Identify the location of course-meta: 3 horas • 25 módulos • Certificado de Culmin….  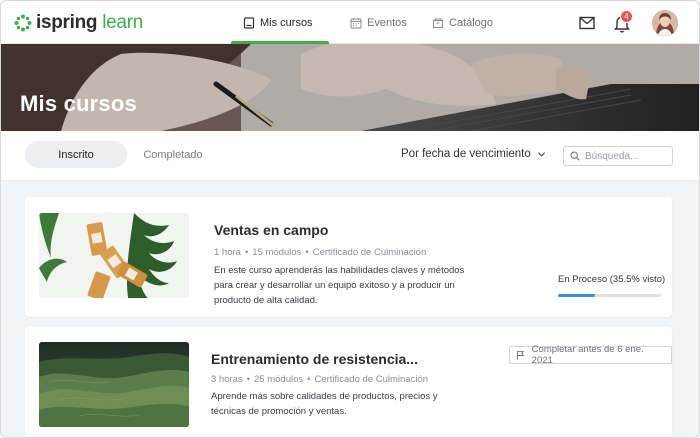
(319, 379).